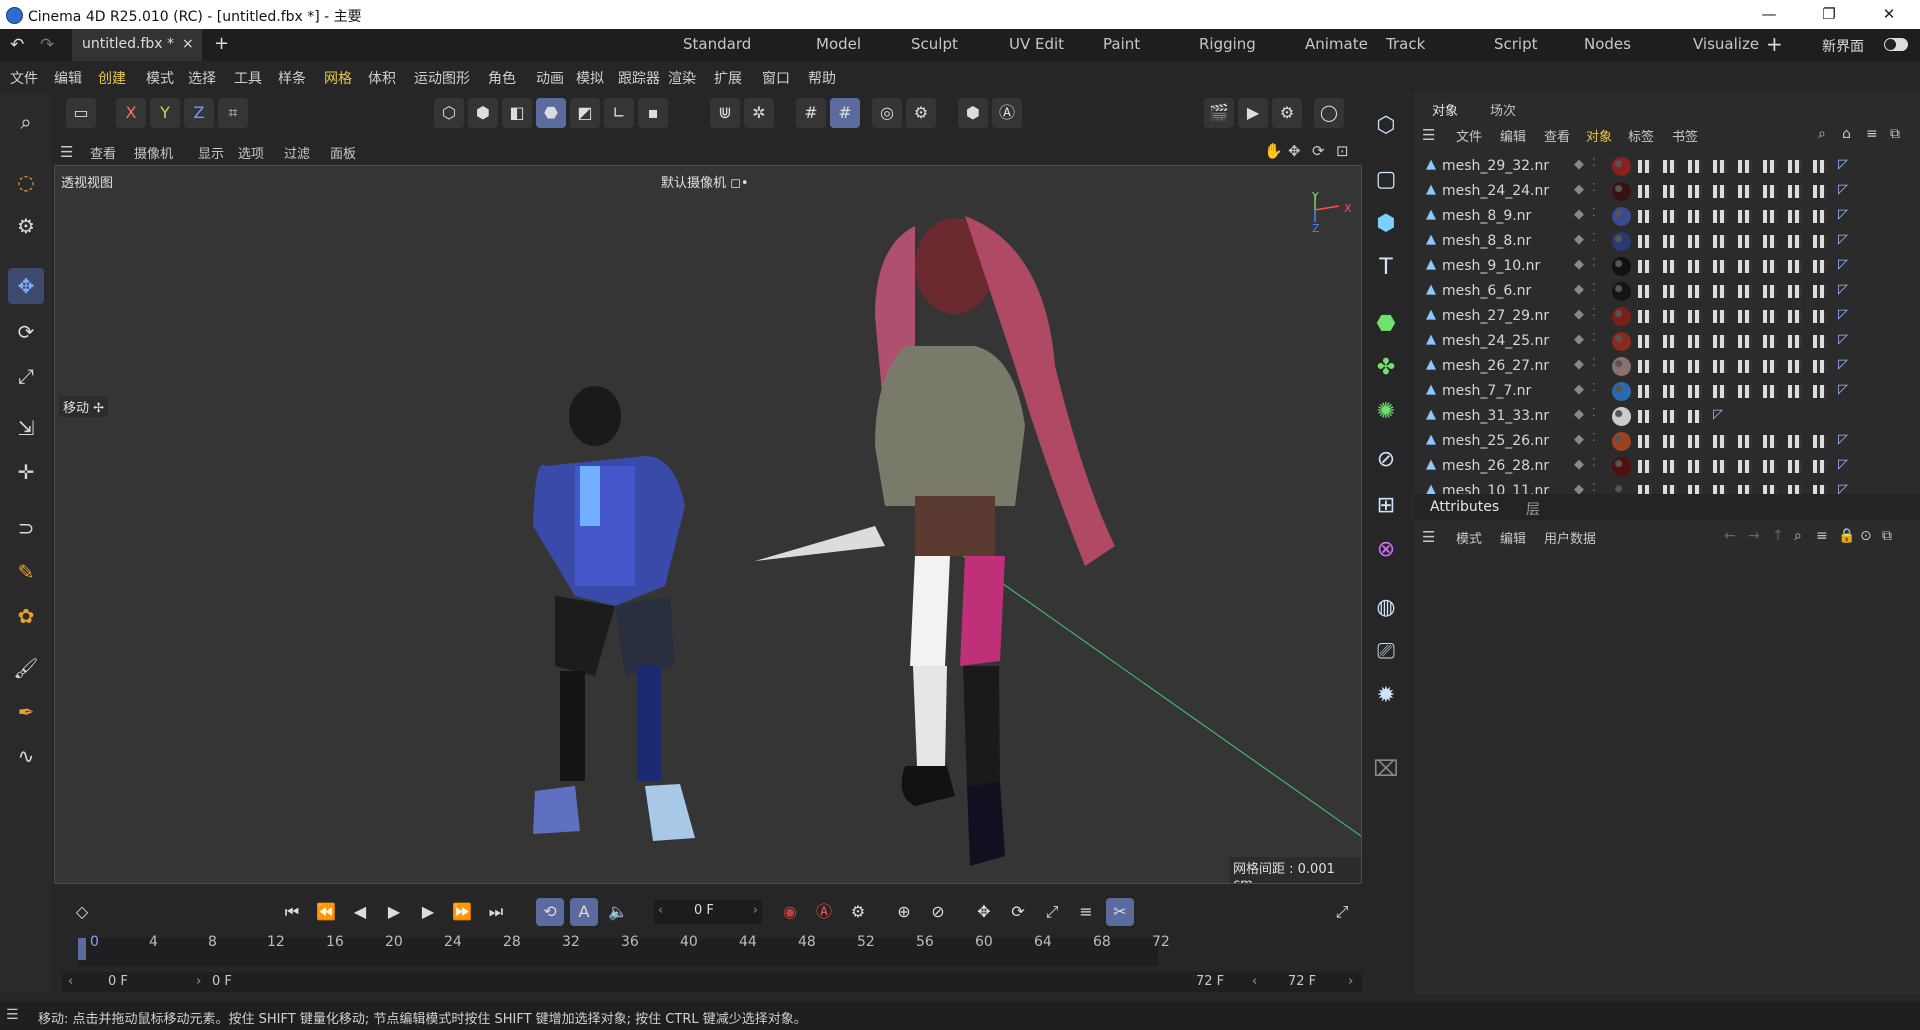 This screenshot has width=1920, height=1030. I want to click on back-arrow-icon: ←, so click(1730, 536).